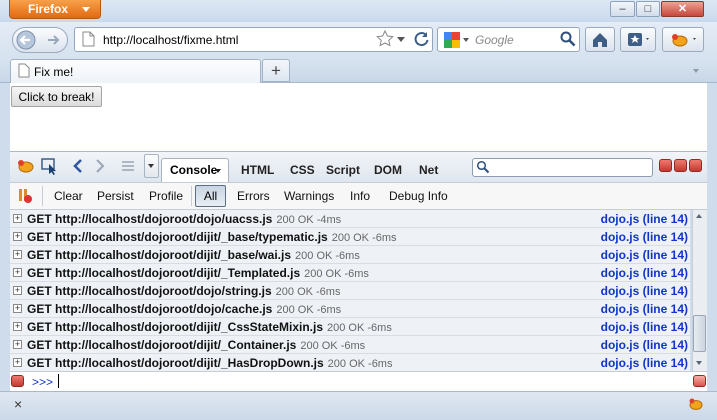 The image size is (717, 420). Describe the element at coordinates (128, 167) in the screenshot. I see `list-icon` at that location.